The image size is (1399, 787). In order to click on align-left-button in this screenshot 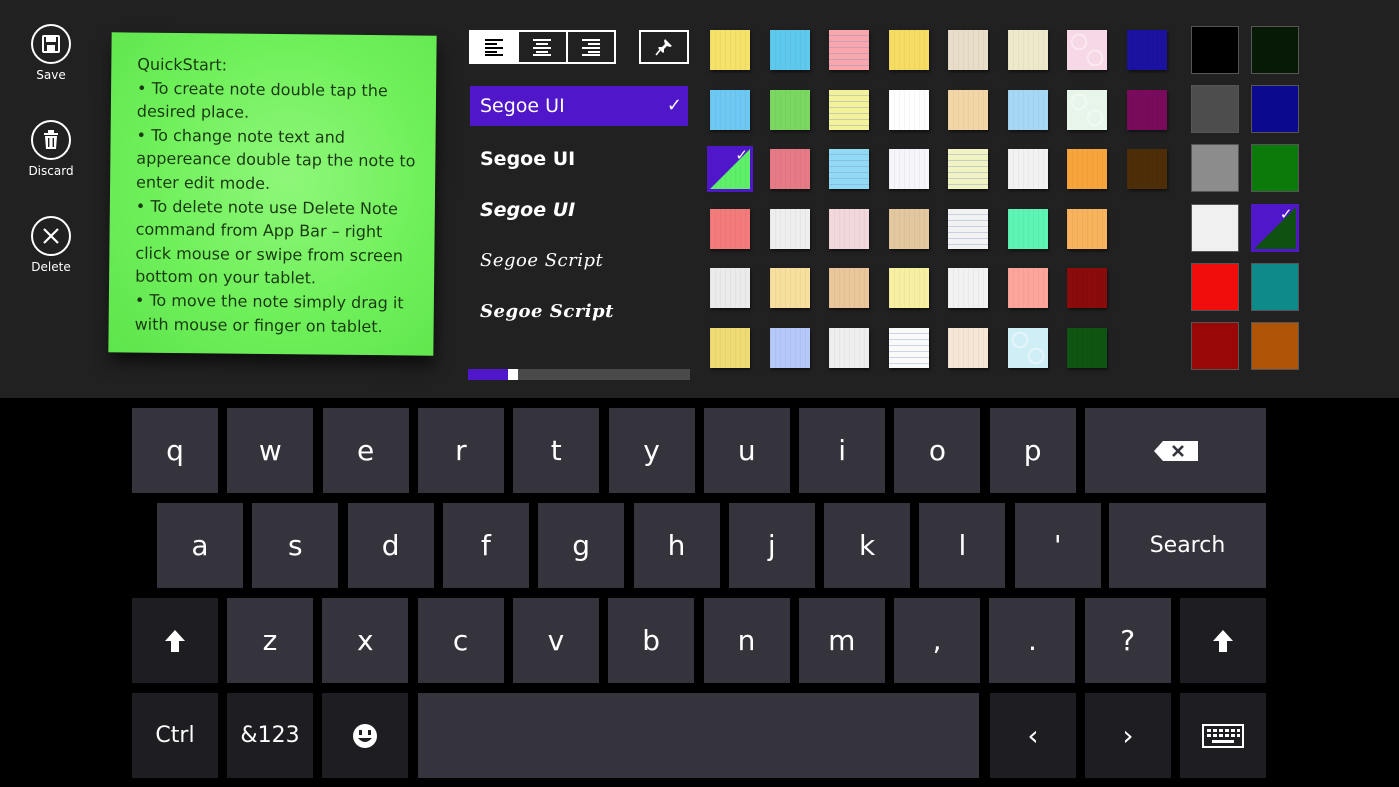, I will do `click(495, 47)`.